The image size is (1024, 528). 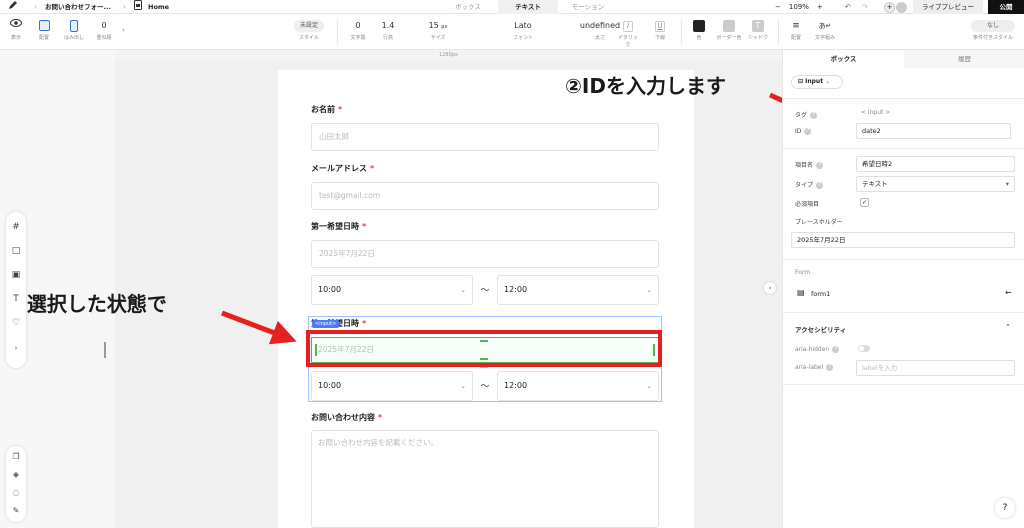 I want to click on id-label: ID?, so click(x=803, y=131).